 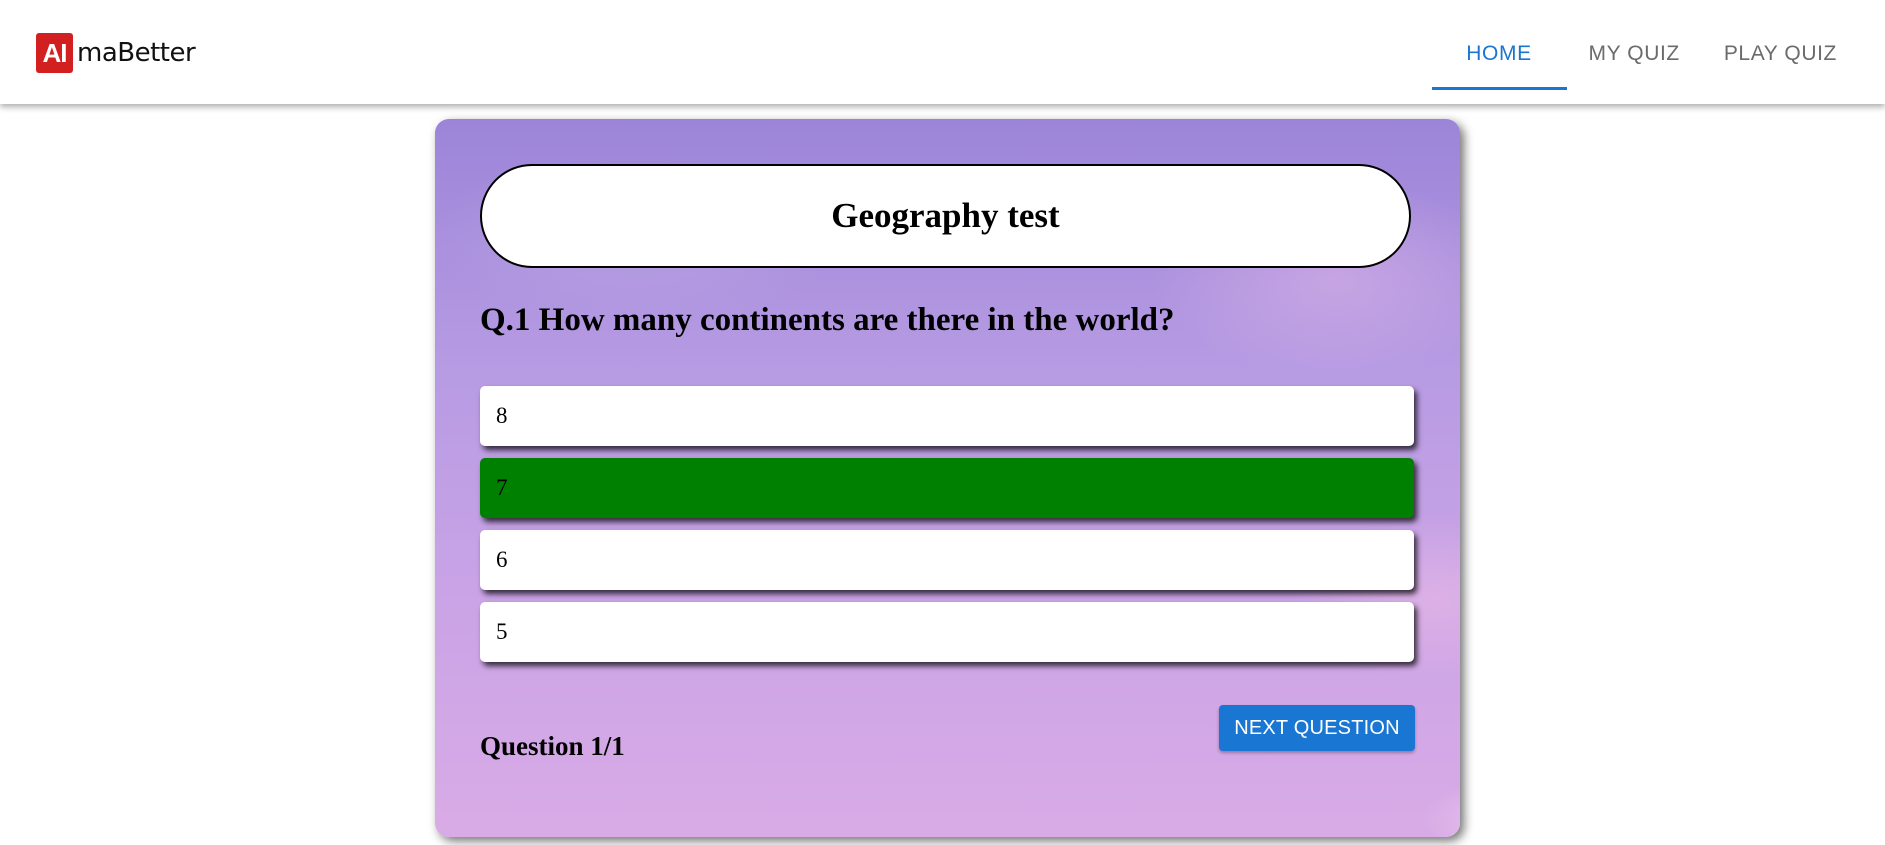 What do you see at coordinates (947, 488) in the screenshot?
I see `answer-option-2-selected: 7` at bounding box center [947, 488].